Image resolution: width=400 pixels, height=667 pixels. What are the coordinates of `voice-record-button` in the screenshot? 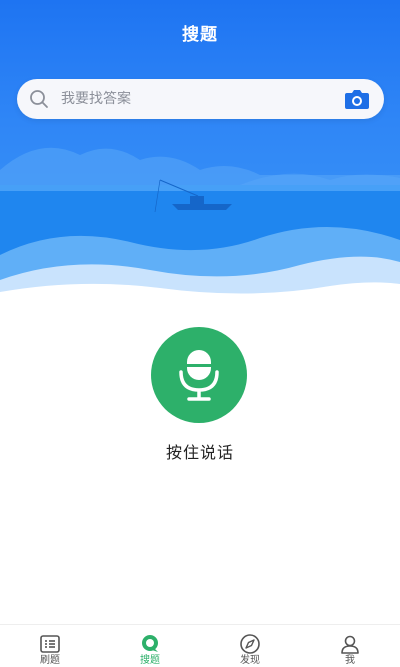 It's located at (199, 375).